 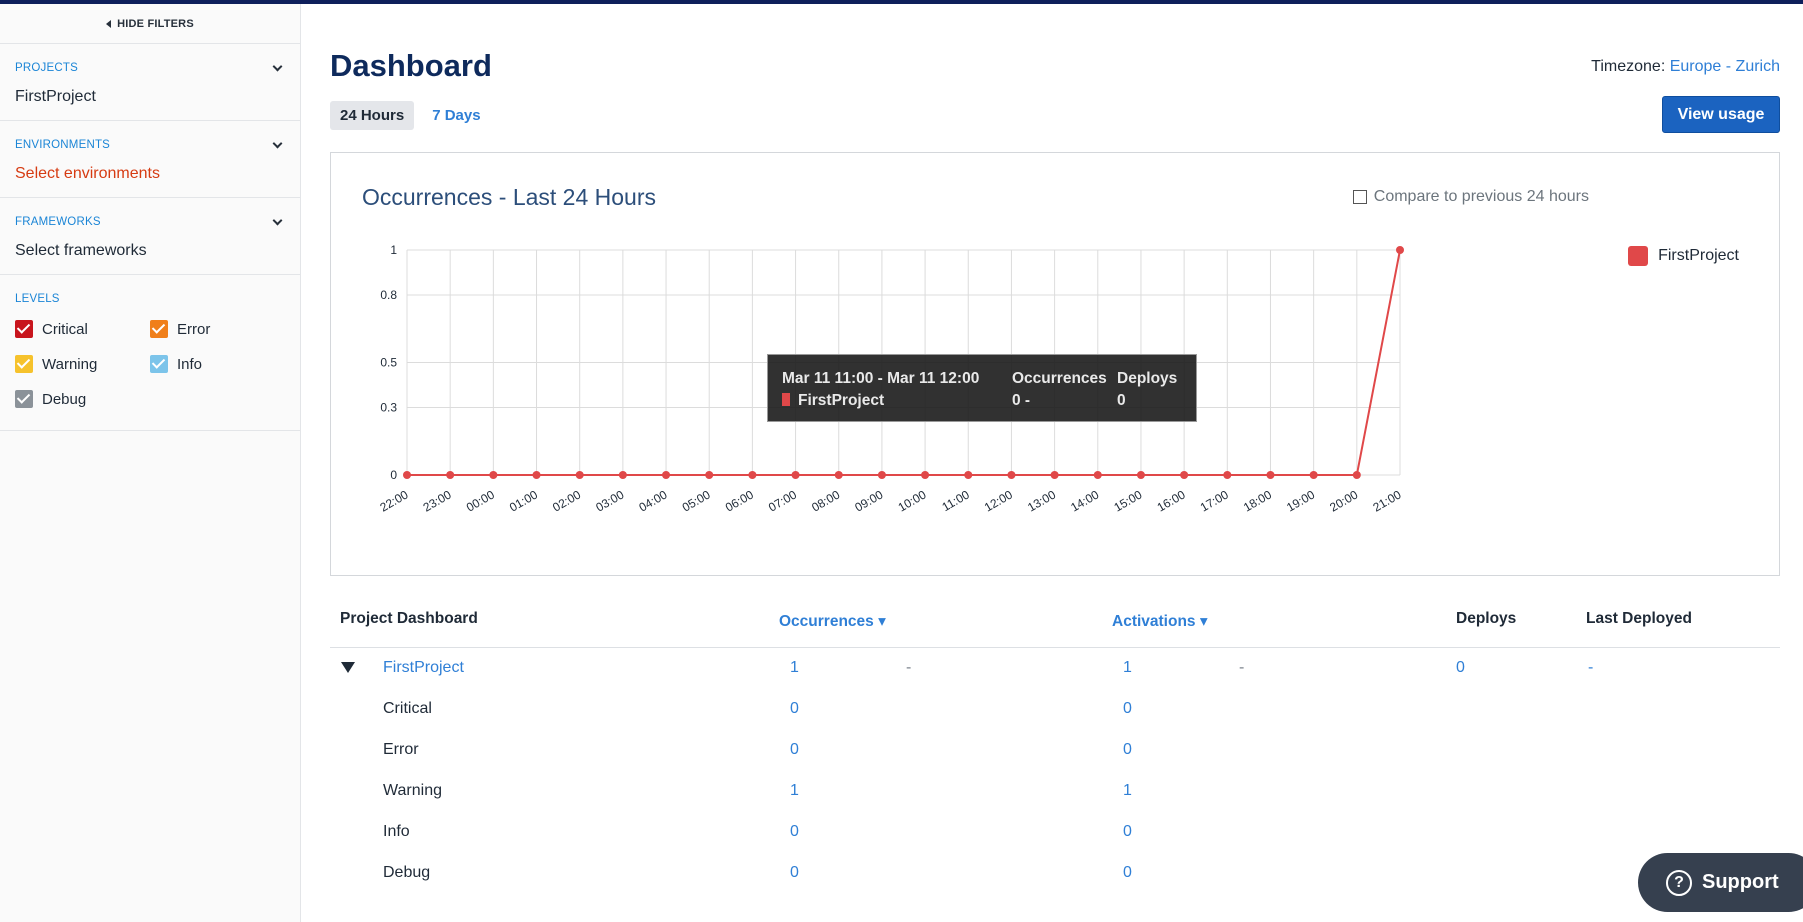 I want to click on timezone-setting: Timezone: Europe - Zurich, so click(x=1685, y=67).